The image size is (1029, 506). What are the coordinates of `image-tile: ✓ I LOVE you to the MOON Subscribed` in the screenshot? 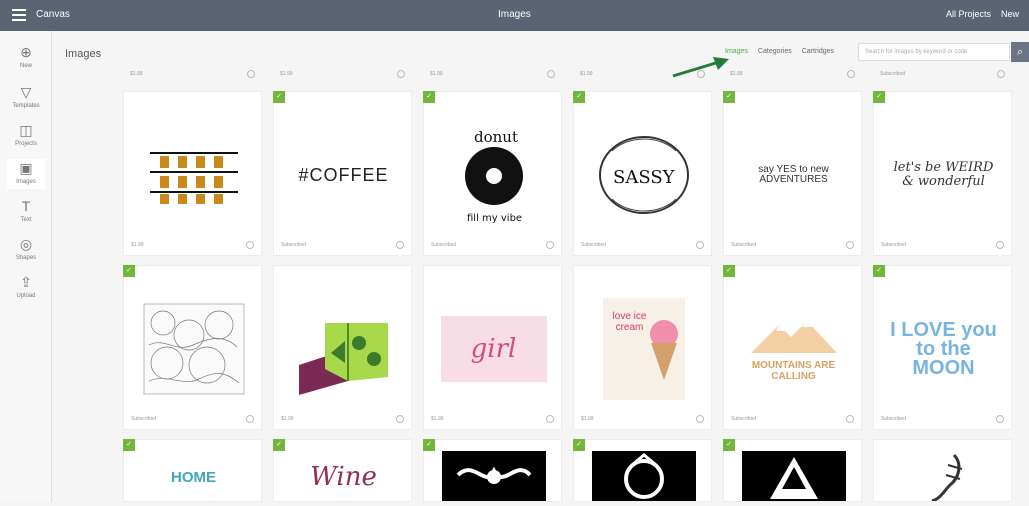 It's located at (942, 347).